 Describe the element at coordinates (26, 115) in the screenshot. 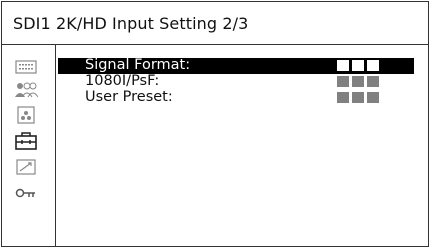

I see `camera-icon` at that location.